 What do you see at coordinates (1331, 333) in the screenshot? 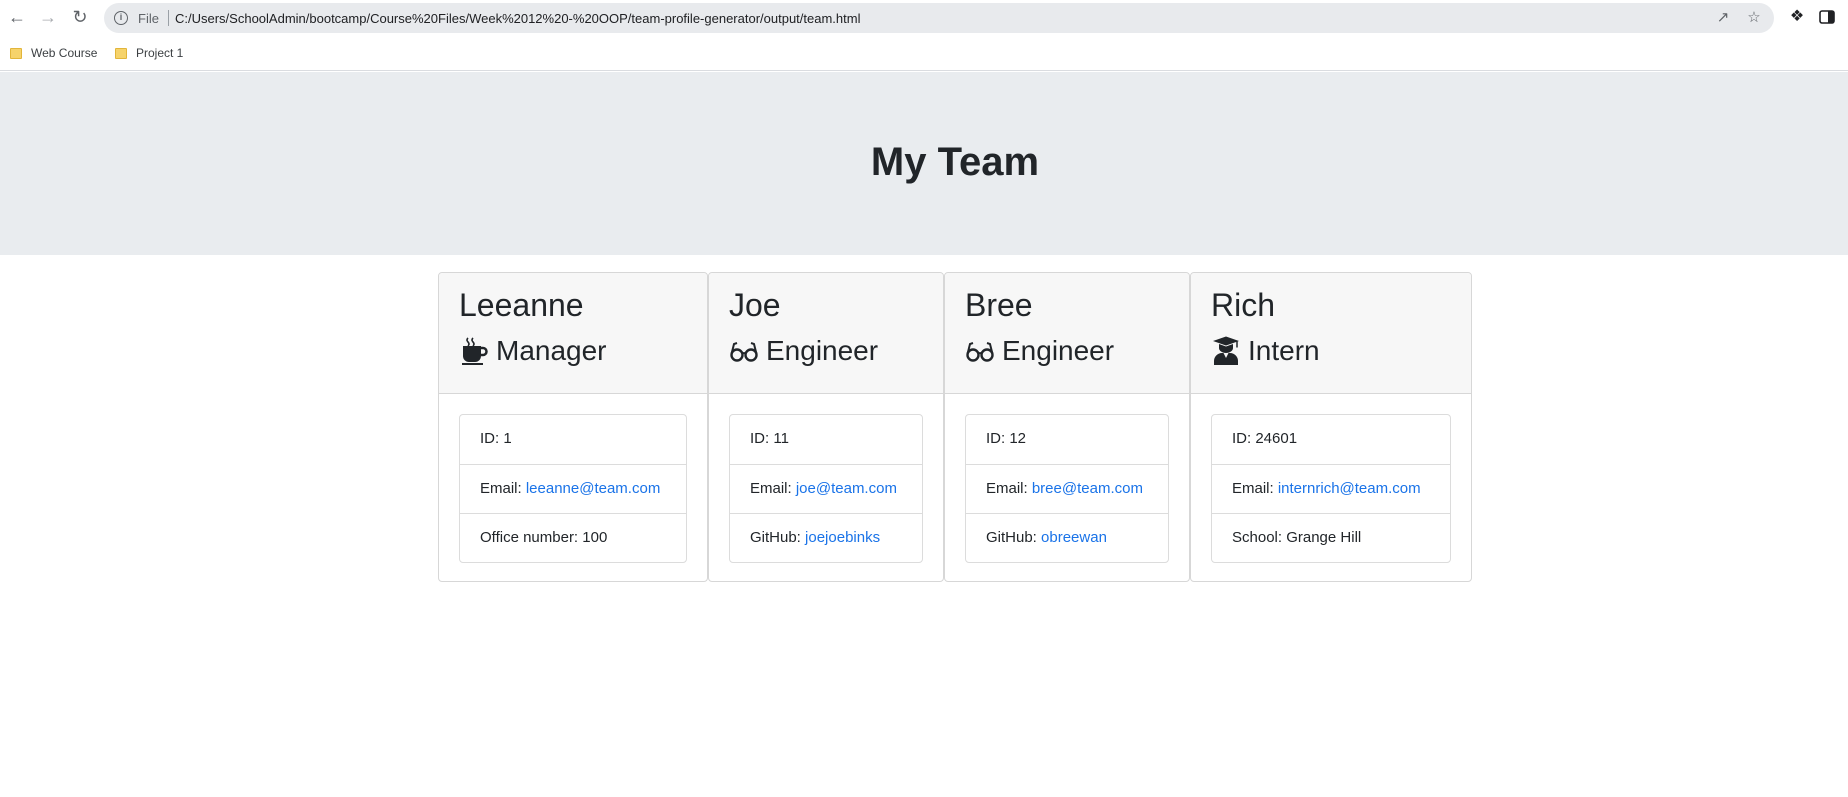
I see `card-header: Rich Intern` at bounding box center [1331, 333].